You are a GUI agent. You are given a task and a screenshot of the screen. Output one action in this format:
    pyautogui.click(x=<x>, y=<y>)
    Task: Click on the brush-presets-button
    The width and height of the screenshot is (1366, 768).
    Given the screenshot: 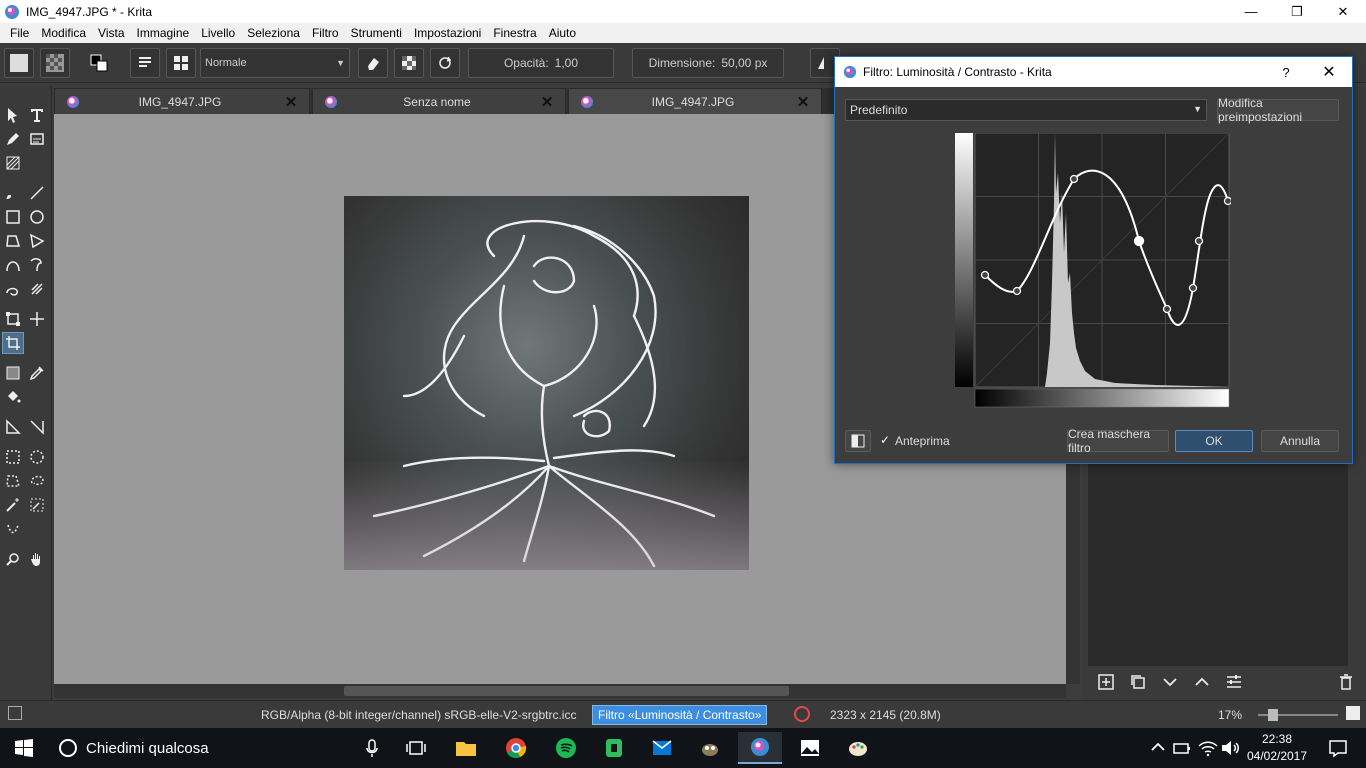 What is the action you would take?
    pyautogui.click(x=181, y=63)
    